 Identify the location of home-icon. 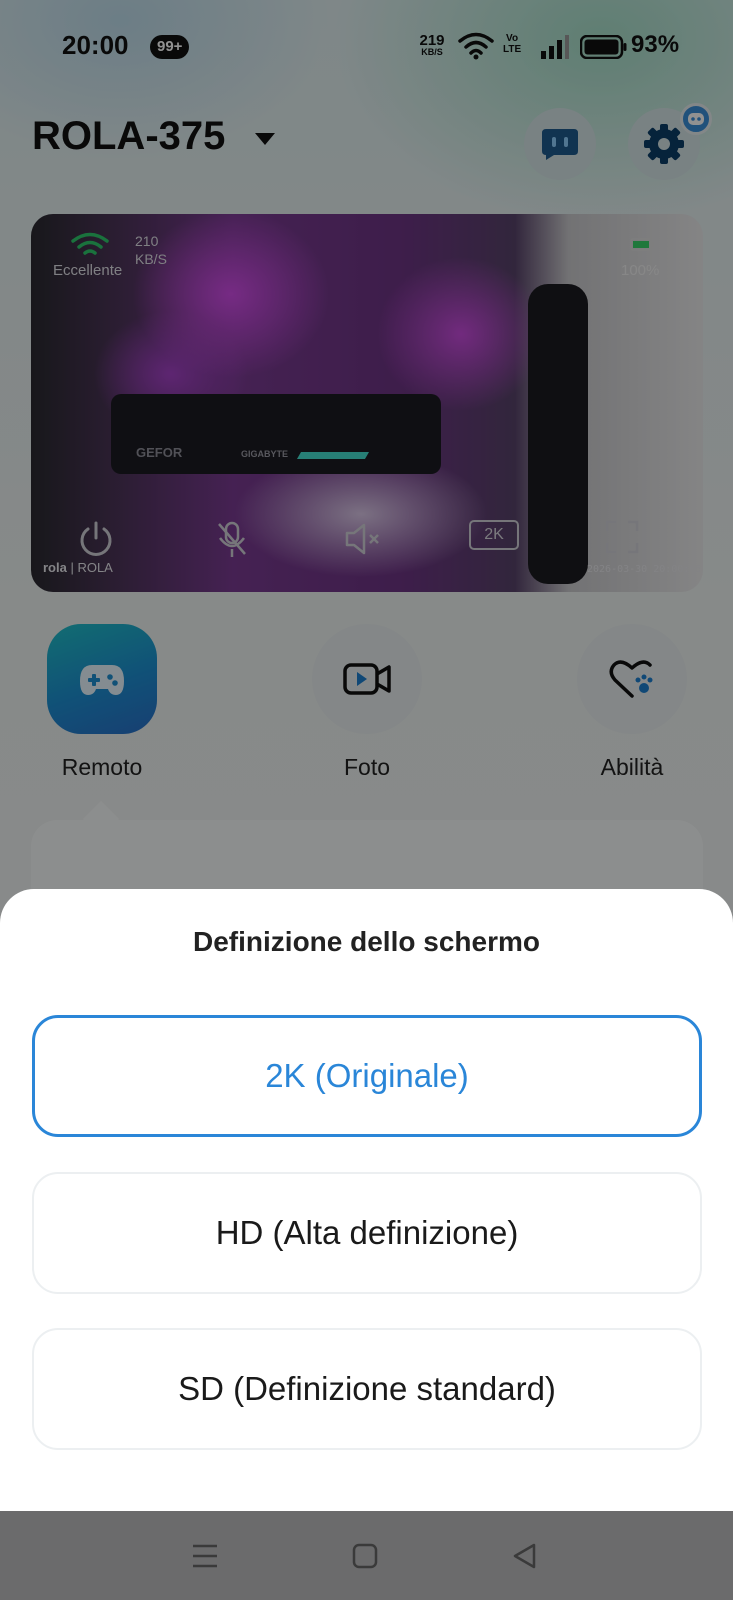
(365, 1556).